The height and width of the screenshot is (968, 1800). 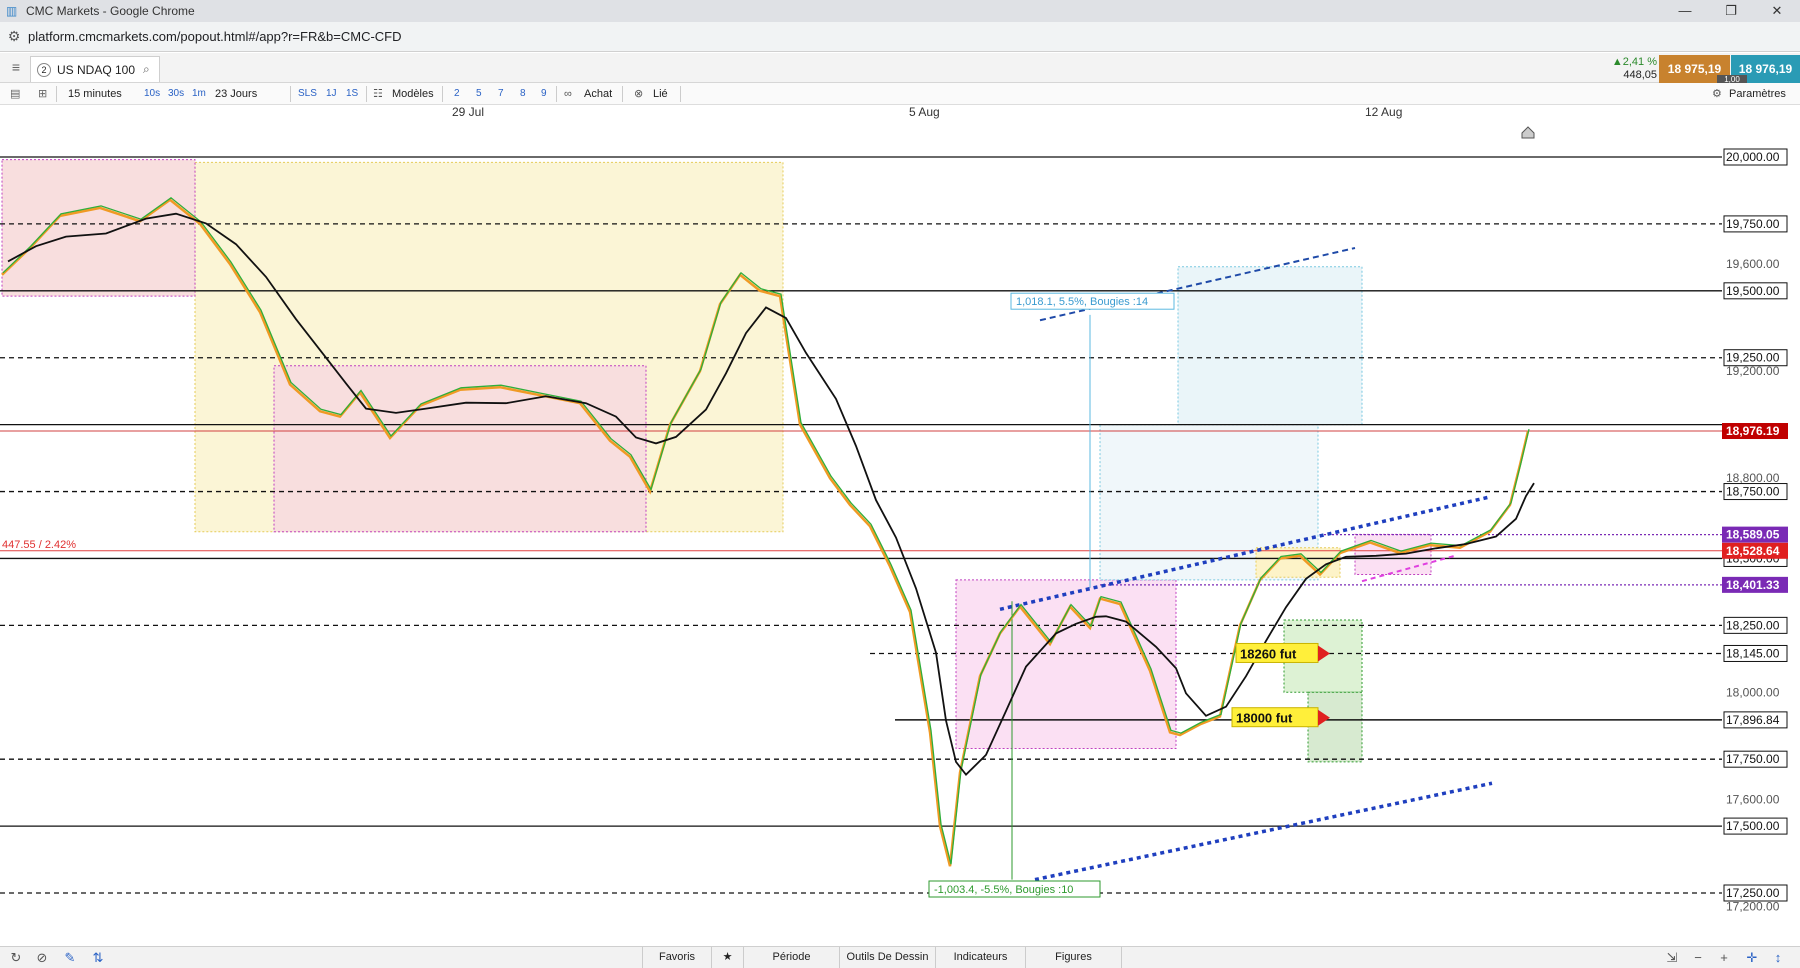 What do you see at coordinates (501, 94) in the screenshot?
I see `model-7: 7` at bounding box center [501, 94].